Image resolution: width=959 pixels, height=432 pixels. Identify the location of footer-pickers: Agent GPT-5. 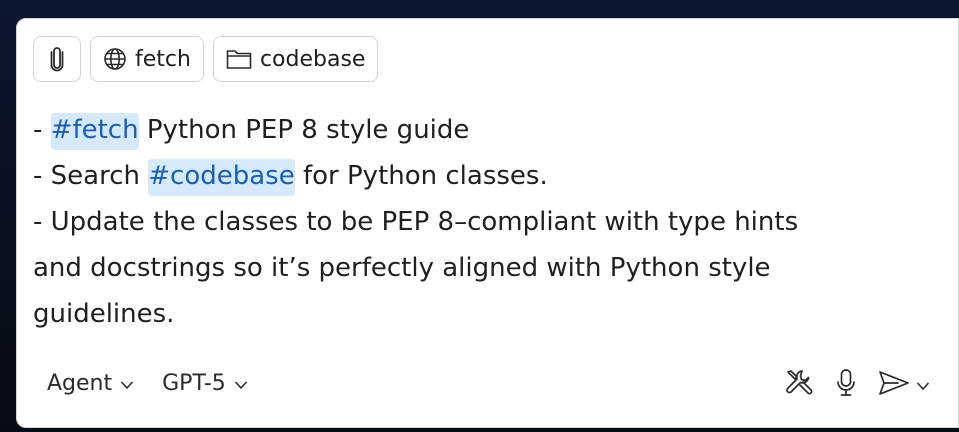
(147, 383).